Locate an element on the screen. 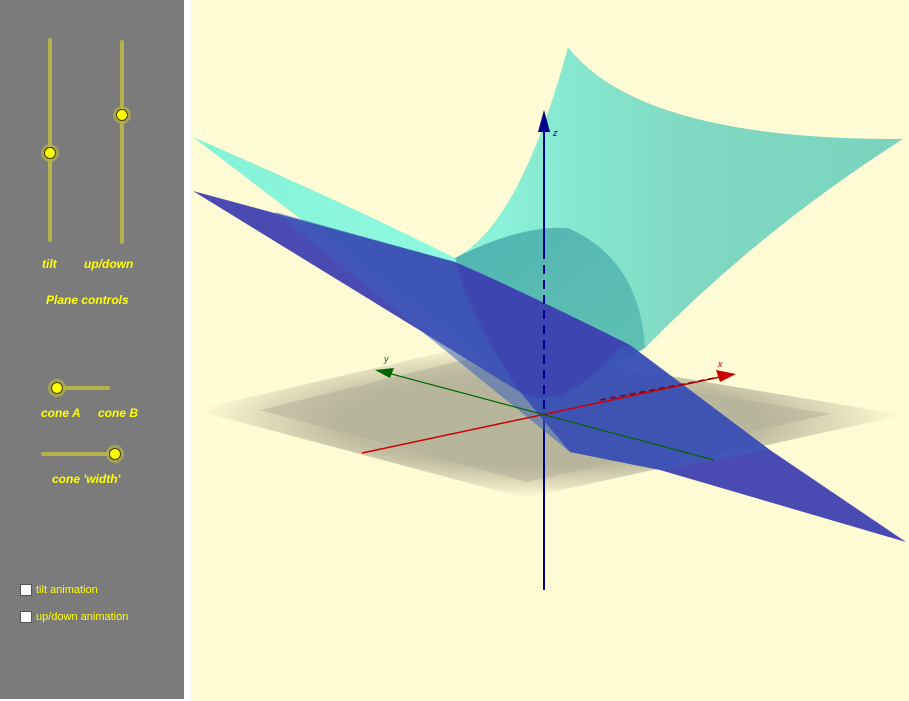 This screenshot has height=701, width=909. updown-animation-row: up/down animation is located at coordinates (74, 617).